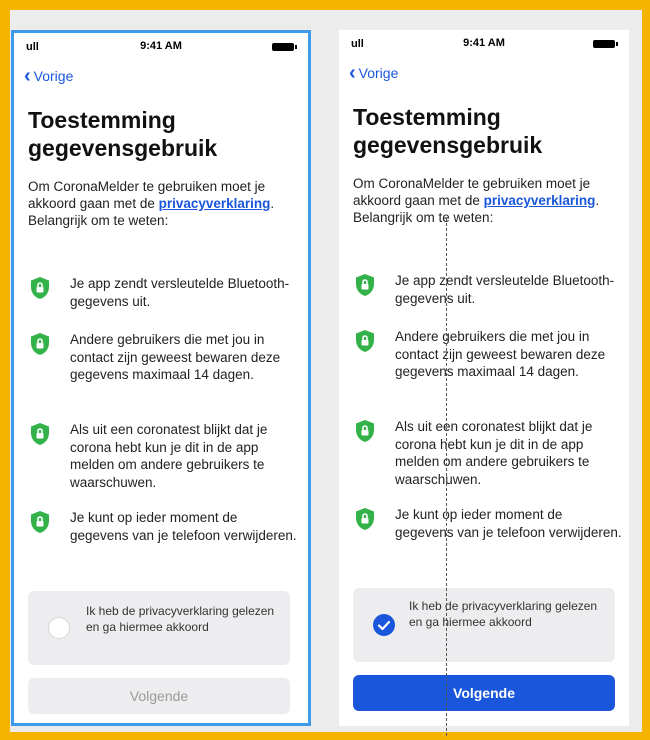  What do you see at coordinates (484, 693) in the screenshot?
I see `next-button: Volgende` at bounding box center [484, 693].